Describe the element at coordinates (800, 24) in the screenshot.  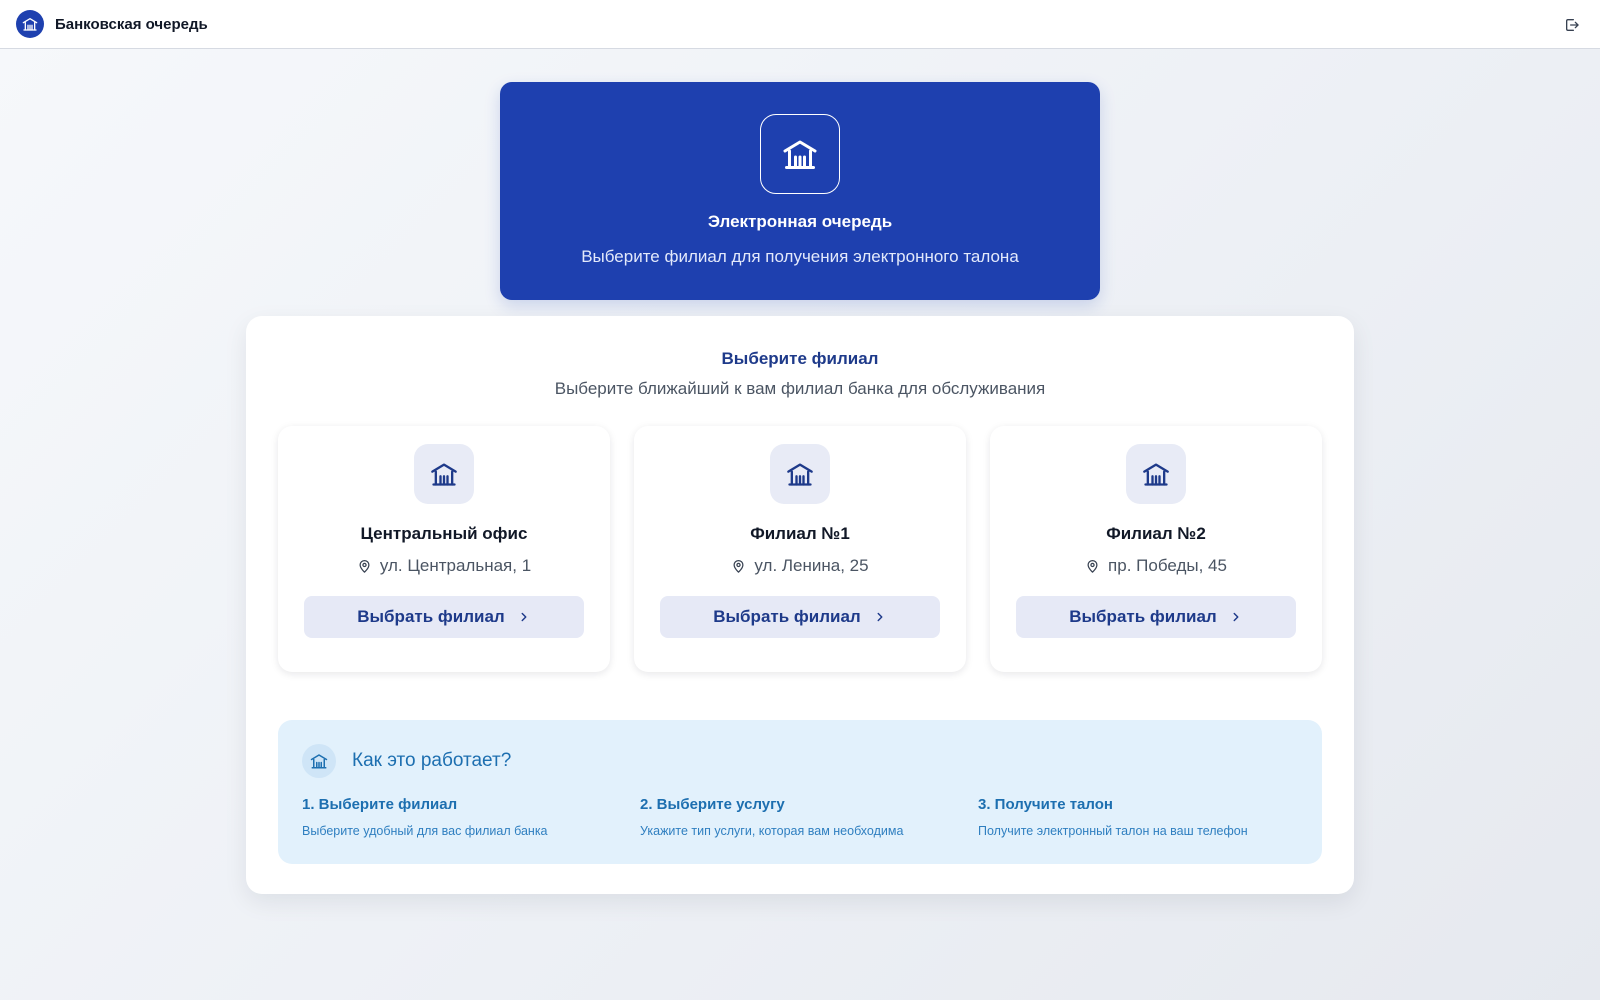
I see `top-bar: Банковская очередь` at that location.